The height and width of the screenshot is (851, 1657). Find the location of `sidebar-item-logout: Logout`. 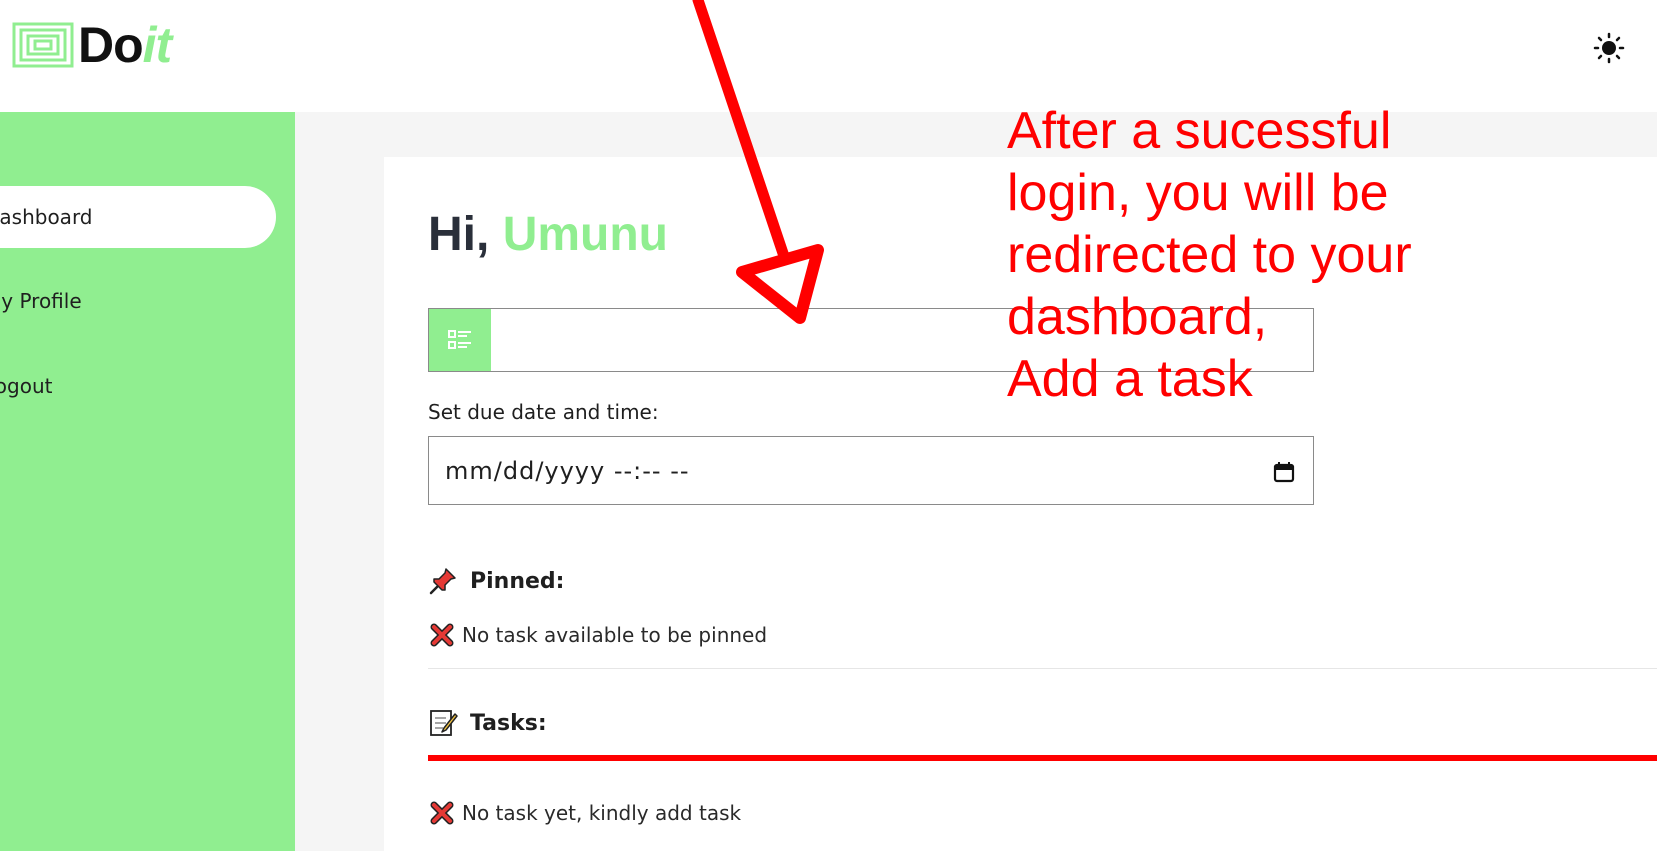

sidebar-item-logout: Logout is located at coordinates (26, 386).